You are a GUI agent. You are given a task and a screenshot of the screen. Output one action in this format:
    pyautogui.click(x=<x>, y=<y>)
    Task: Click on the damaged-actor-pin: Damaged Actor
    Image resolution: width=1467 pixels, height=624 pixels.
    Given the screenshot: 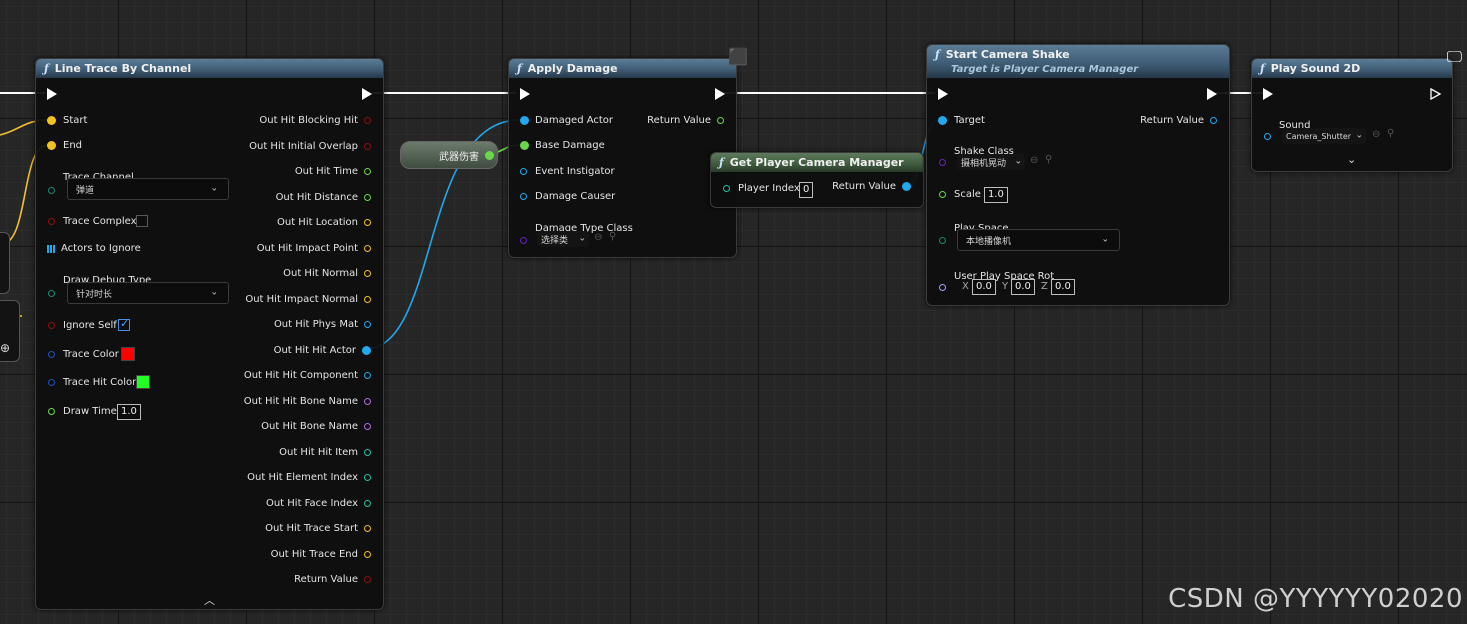 What is the action you would take?
    pyautogui.click(x=566, y=120)
    